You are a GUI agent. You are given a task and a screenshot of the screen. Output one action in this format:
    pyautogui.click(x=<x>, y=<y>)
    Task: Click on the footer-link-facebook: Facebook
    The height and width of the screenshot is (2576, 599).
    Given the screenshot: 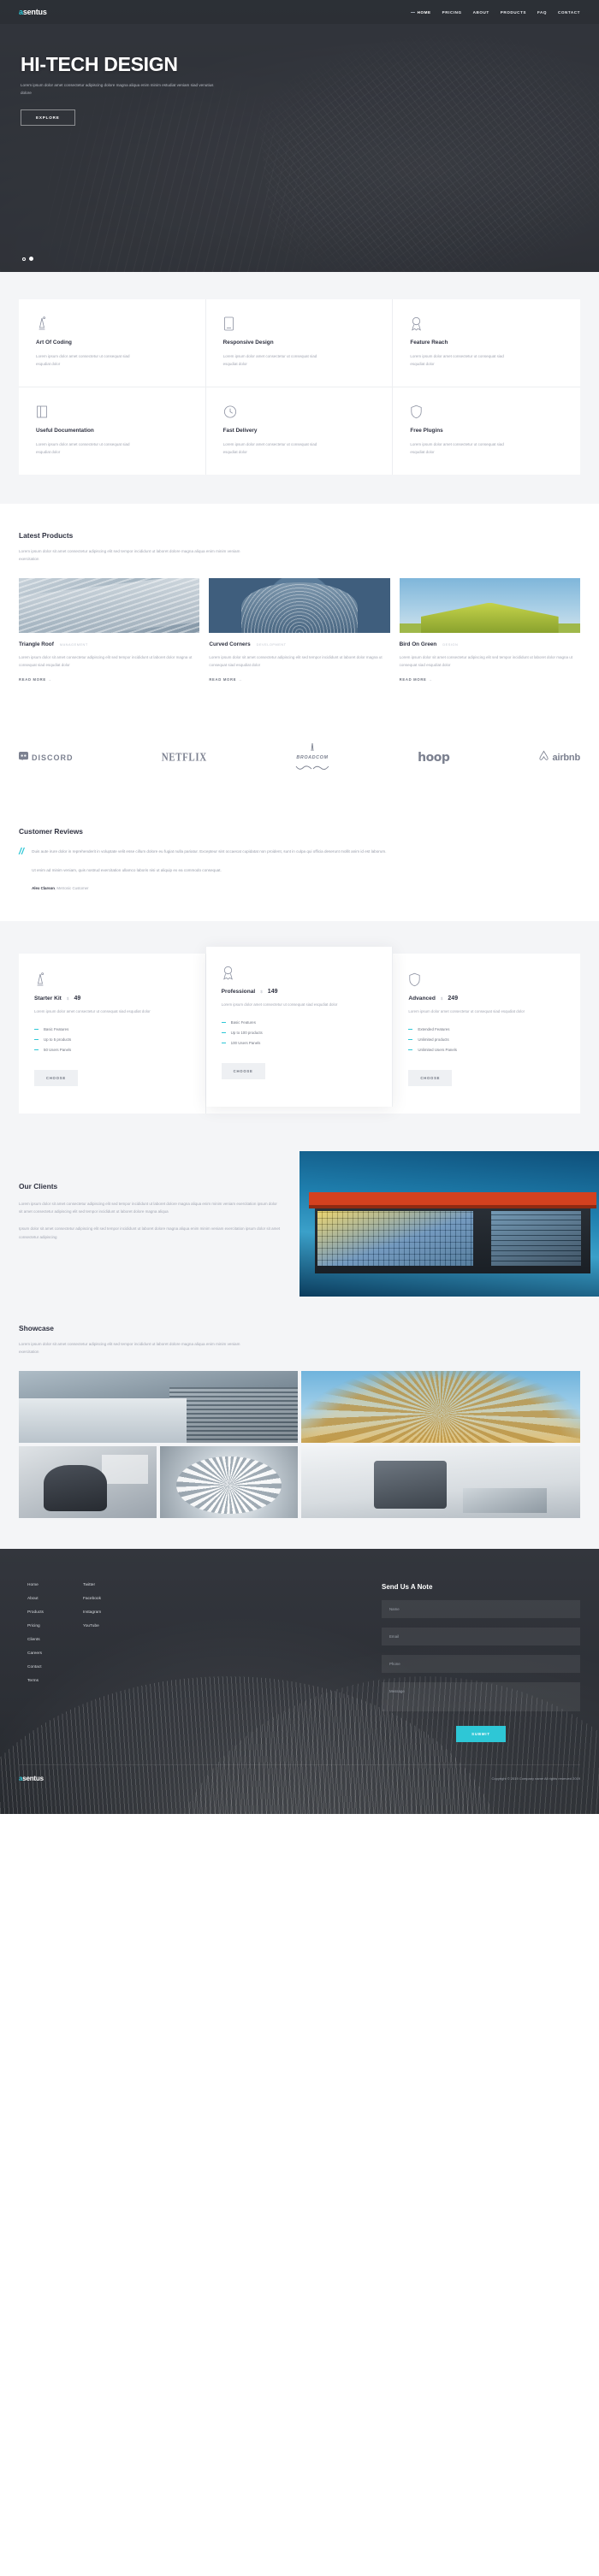 What is the action you would take?
    pyautogui.click(x=92, y=1599)
    